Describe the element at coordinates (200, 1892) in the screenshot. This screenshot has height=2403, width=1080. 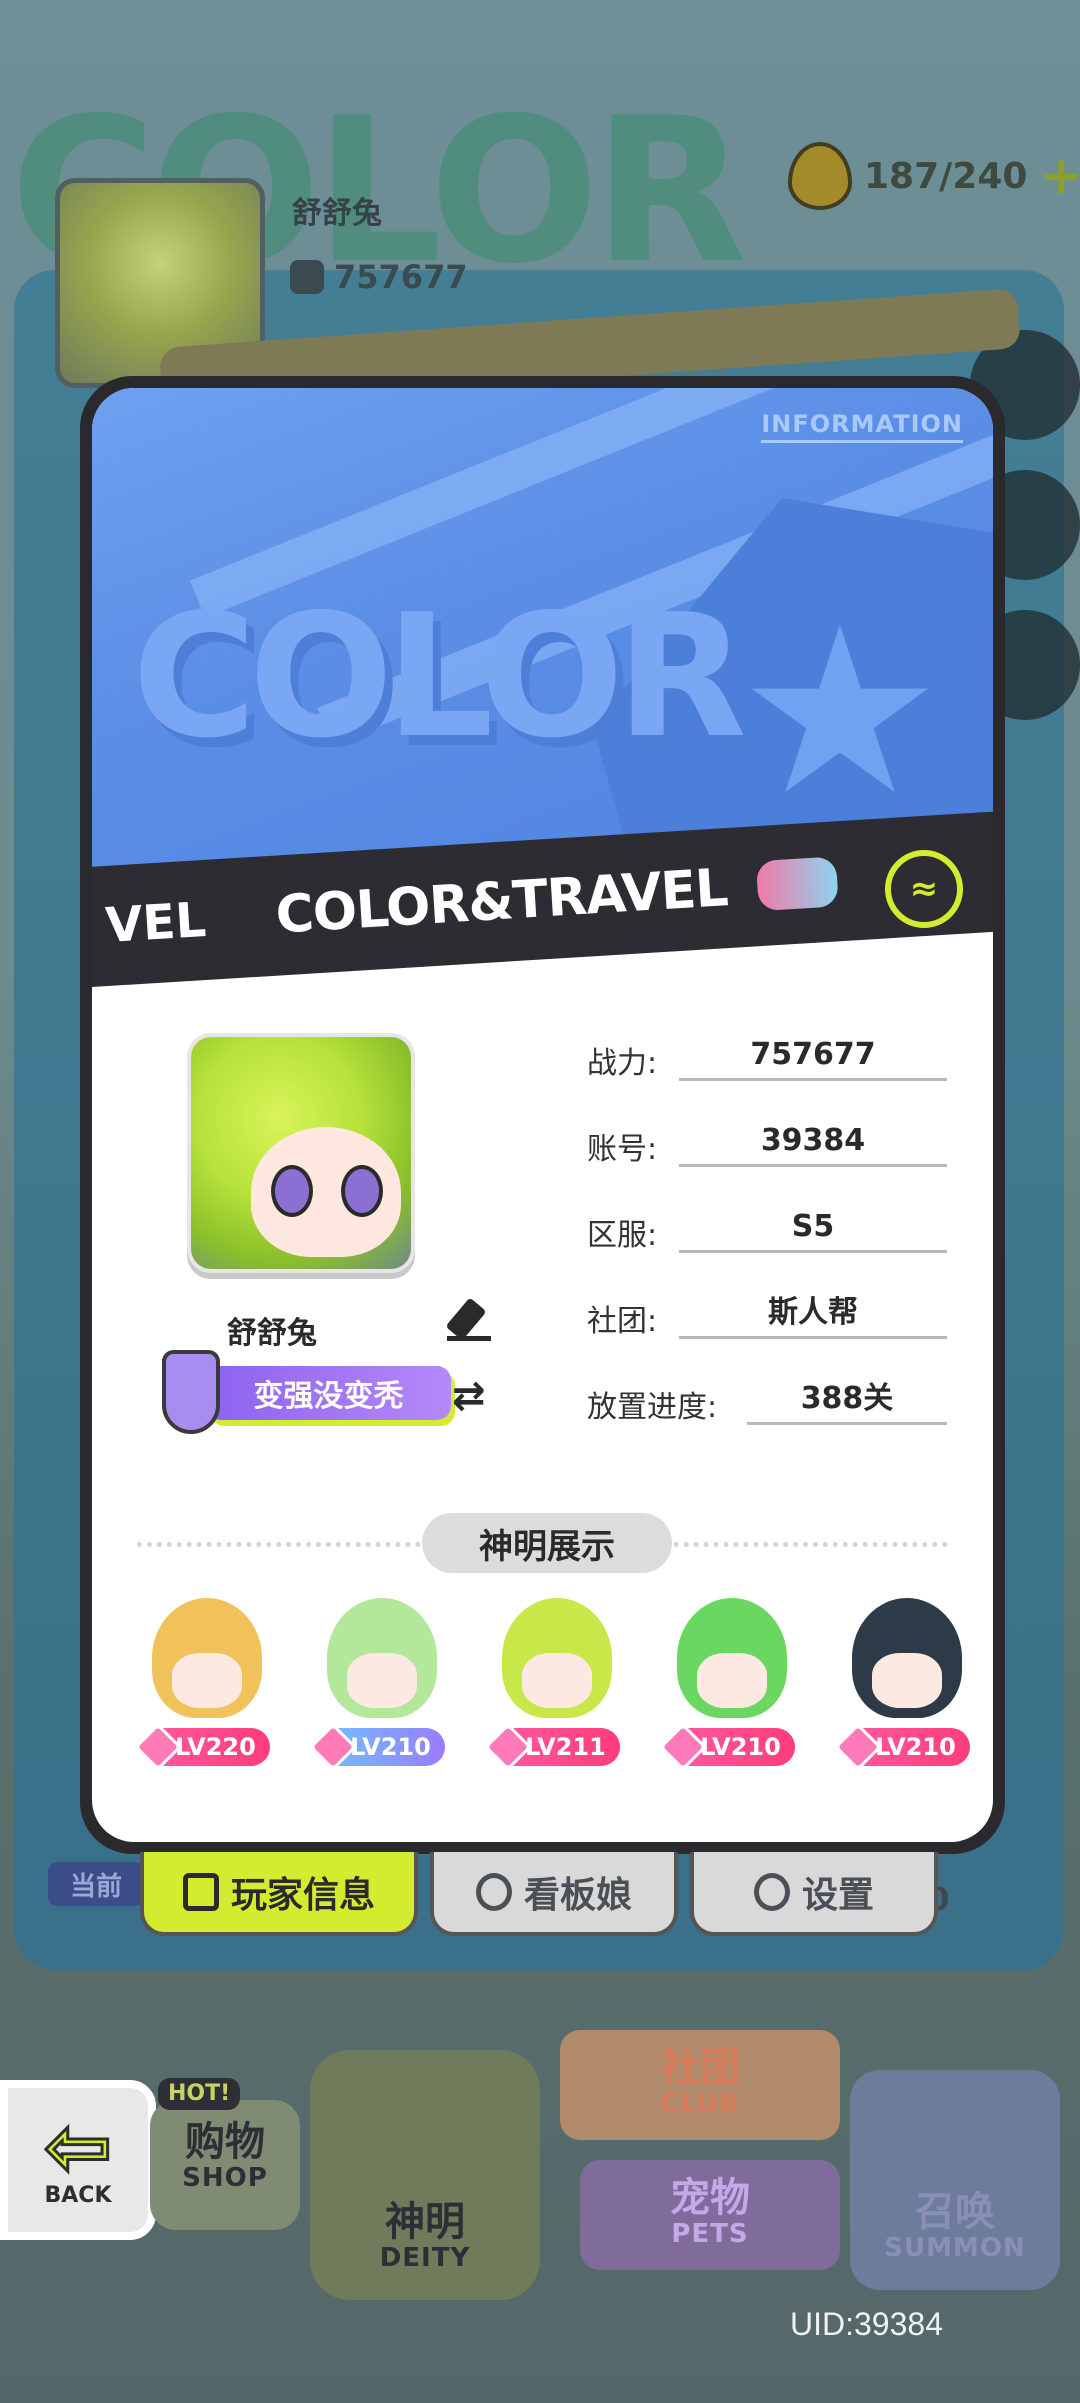
I see `id-card-icon` at that location.